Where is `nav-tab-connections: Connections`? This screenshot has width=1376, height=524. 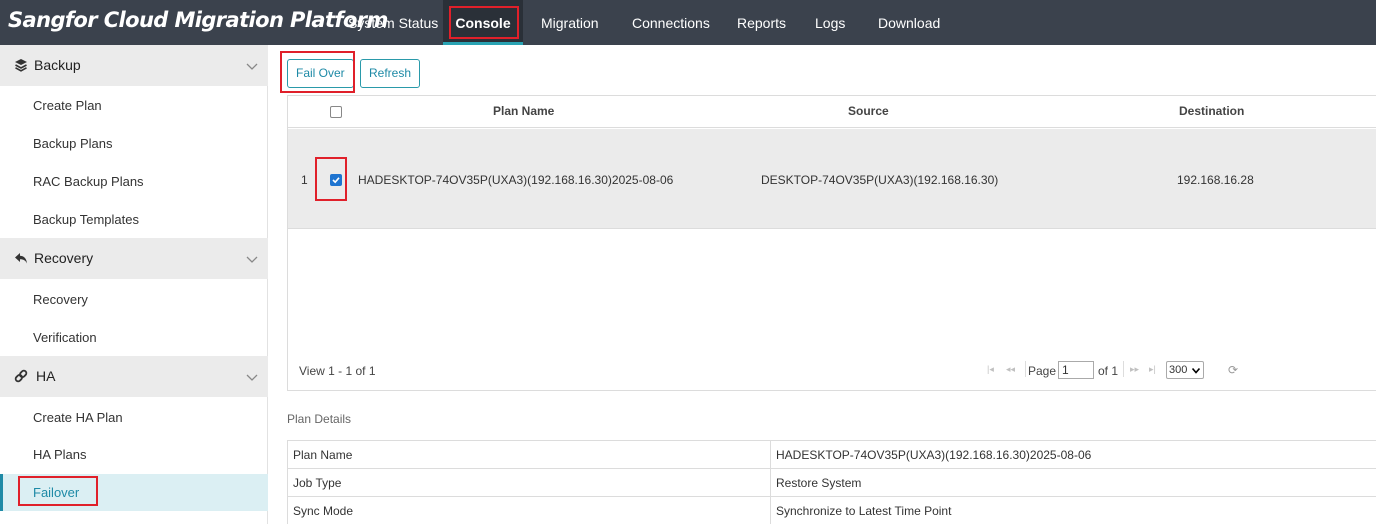
nav-tab-connections: Connections is located at coordinates (671, 22).